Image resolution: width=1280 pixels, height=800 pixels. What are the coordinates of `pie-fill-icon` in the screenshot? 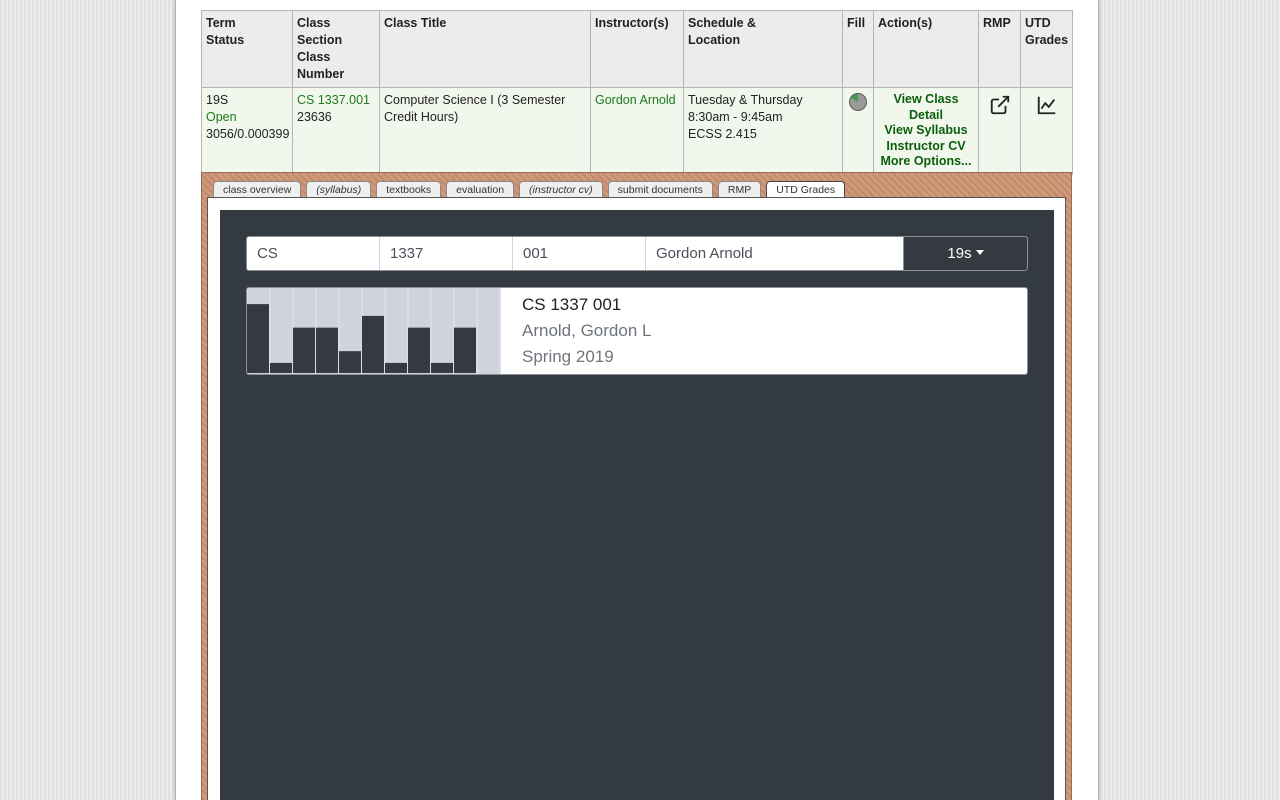 It's located at (858, 102).